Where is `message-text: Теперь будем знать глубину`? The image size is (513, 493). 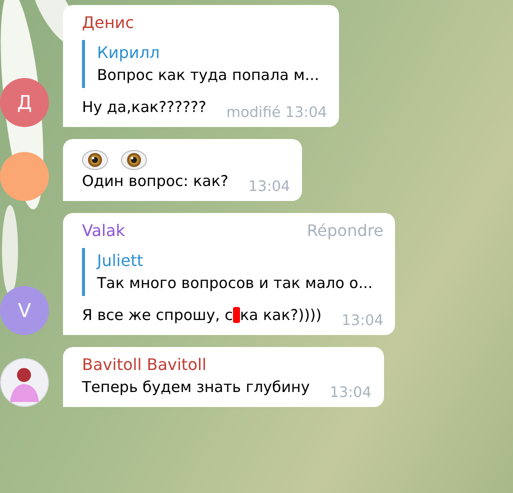 message-text: Теперь будем знать глубину is located at coordinates (196, 387).